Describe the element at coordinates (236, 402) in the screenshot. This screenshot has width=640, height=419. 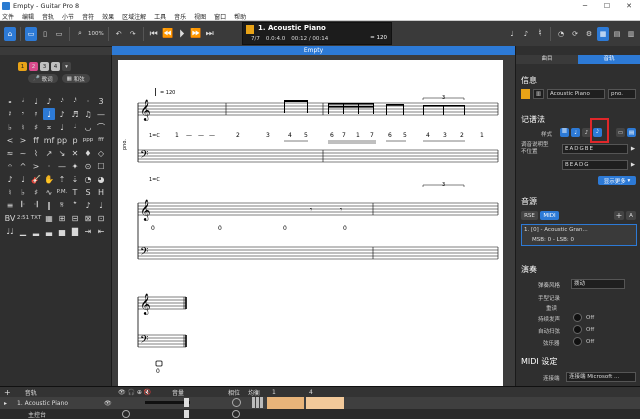
I see `pan-knob` at that location.